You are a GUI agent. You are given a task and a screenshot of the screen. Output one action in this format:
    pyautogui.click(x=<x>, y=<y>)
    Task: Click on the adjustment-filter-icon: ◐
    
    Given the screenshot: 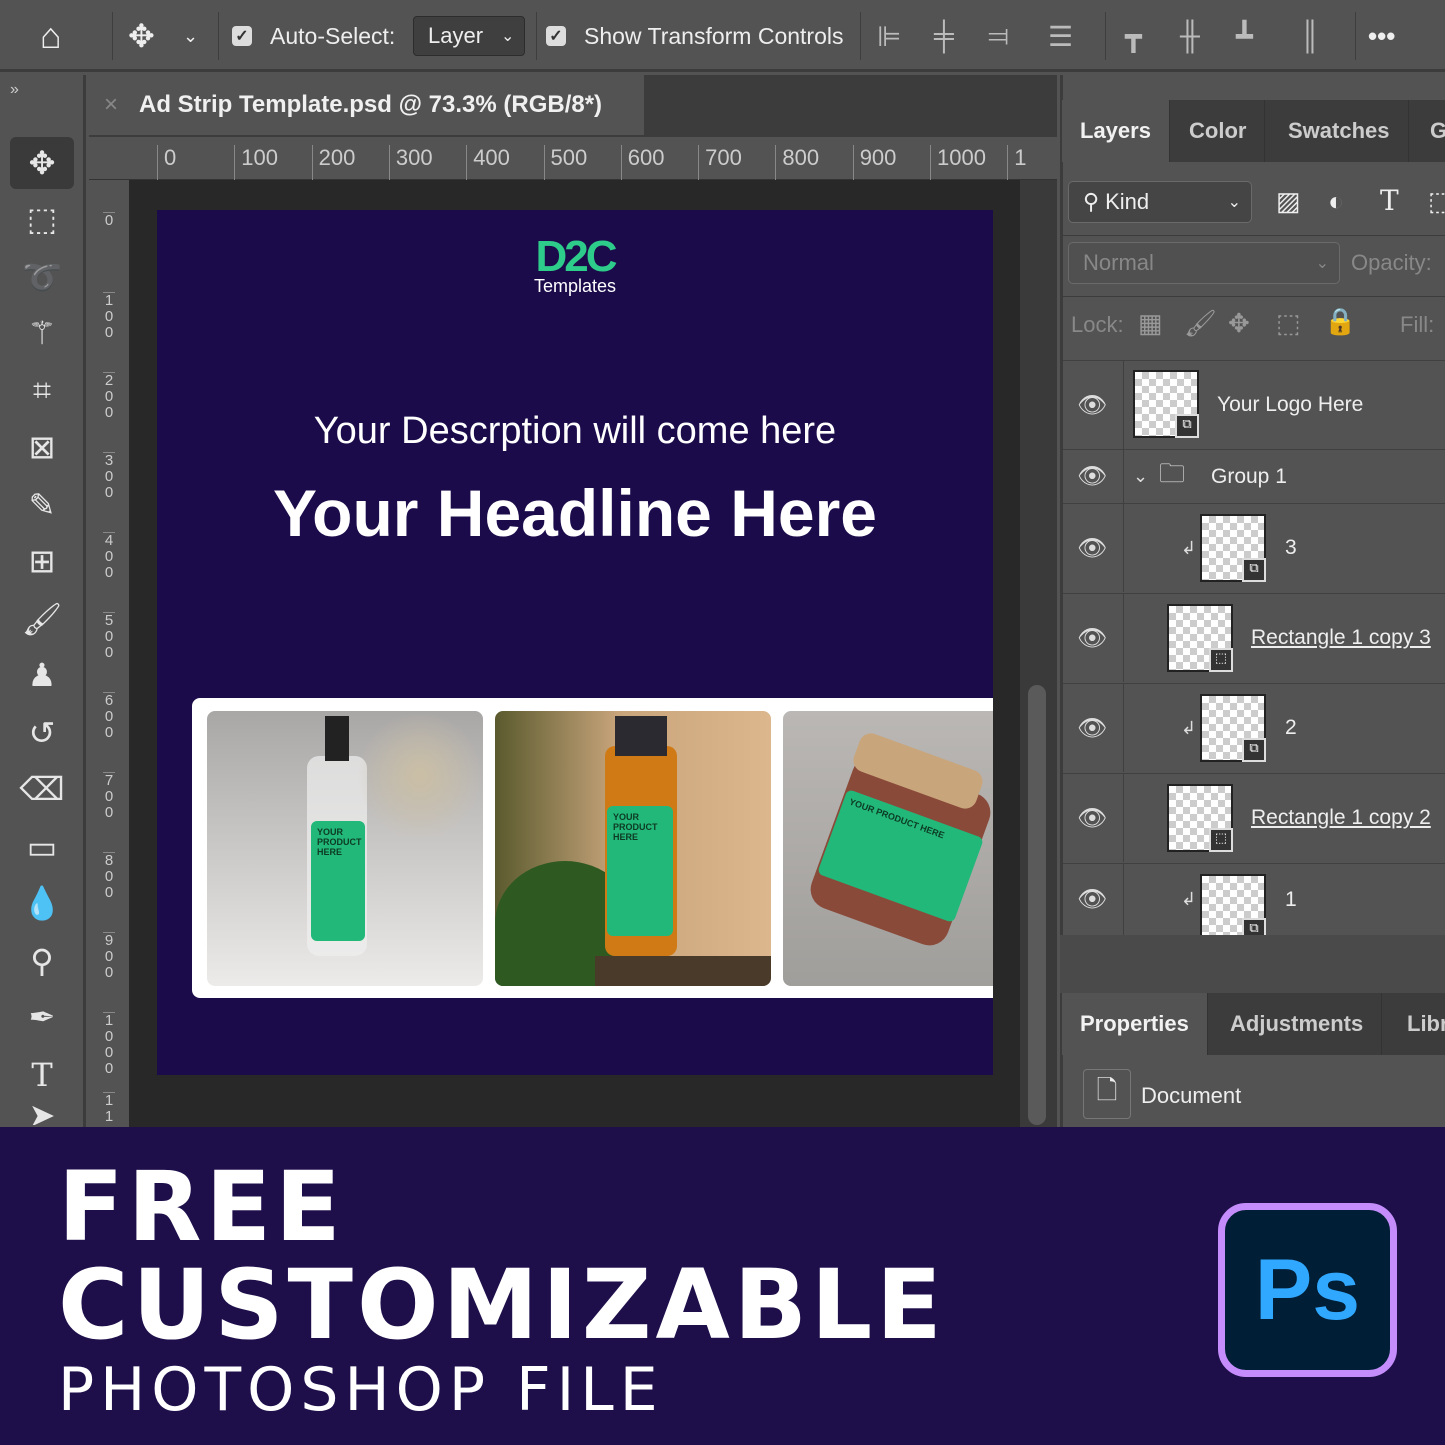 What is the action you would take?
    pyautogui.click(x=1336, y=201)
    